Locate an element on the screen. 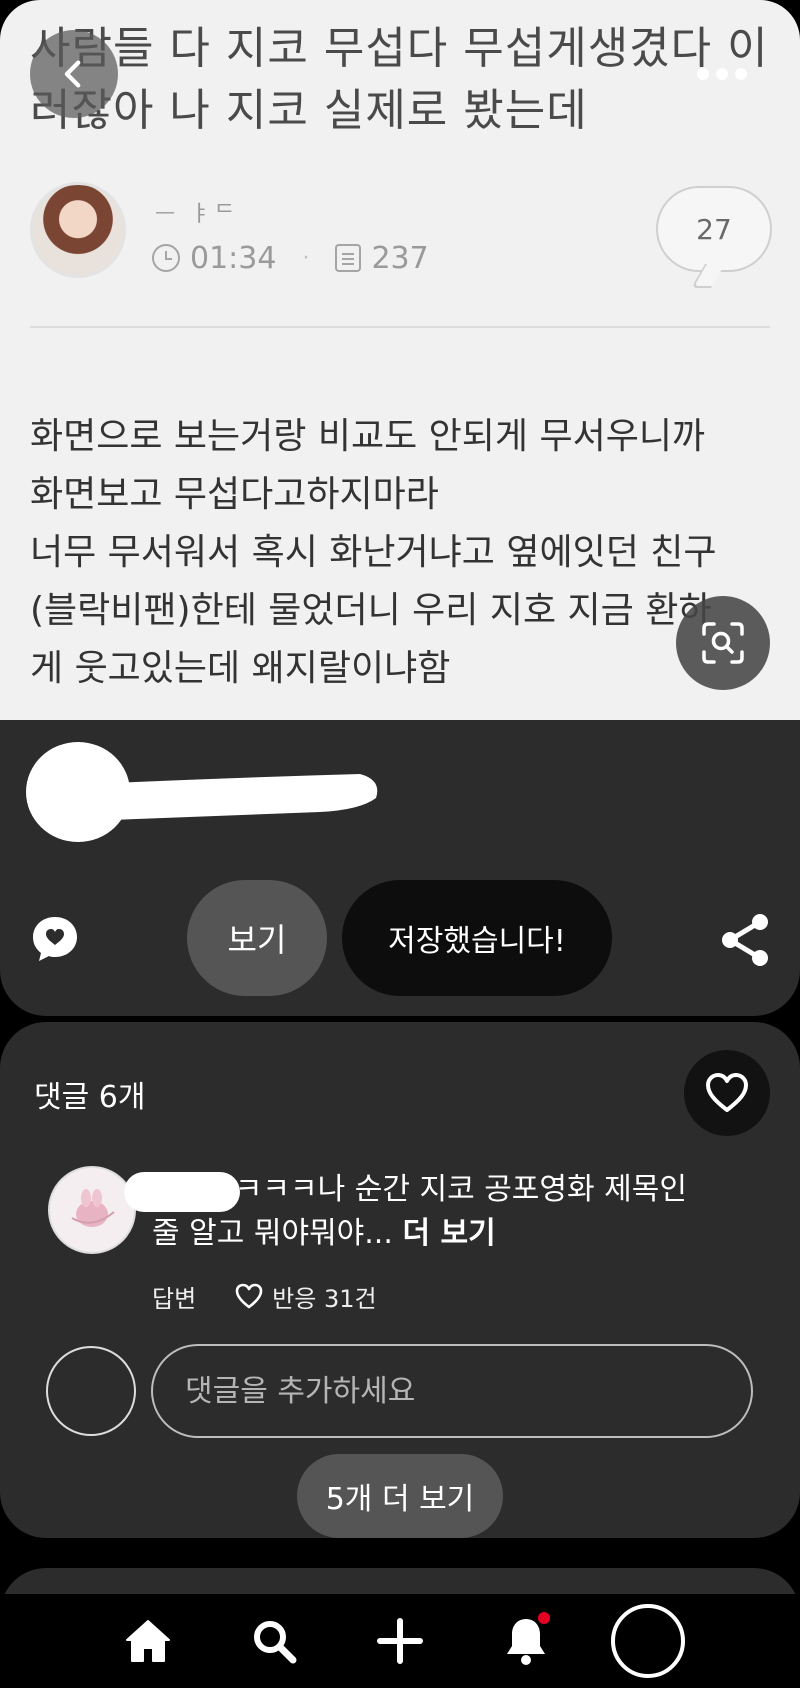 The image size is (800, 1688). comment-more-link: 더 보기 is located at coordinates (448, 1233).